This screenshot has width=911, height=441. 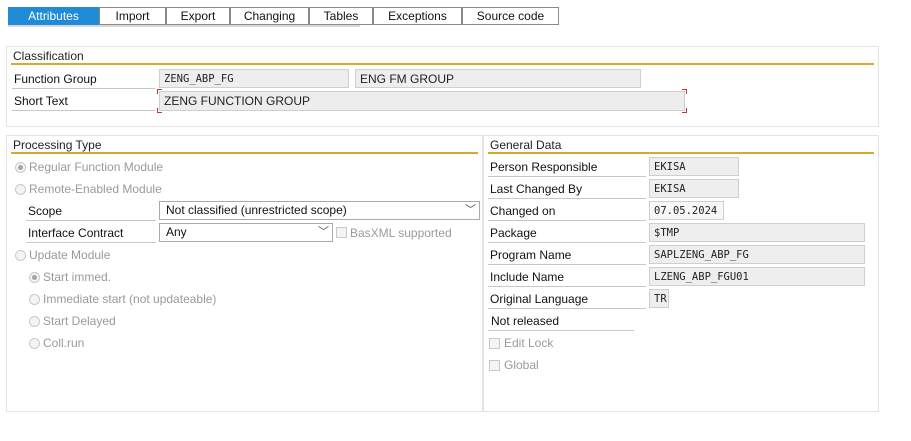 What do you see at coordinates (41, 101) in the screenshot?
I see `short-text-label: Short Text` at bounding box center [41, 101].